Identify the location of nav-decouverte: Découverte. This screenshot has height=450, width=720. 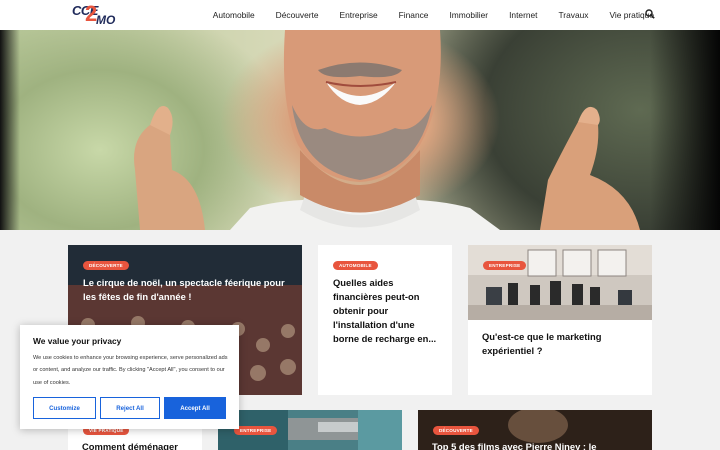
(297, 15).